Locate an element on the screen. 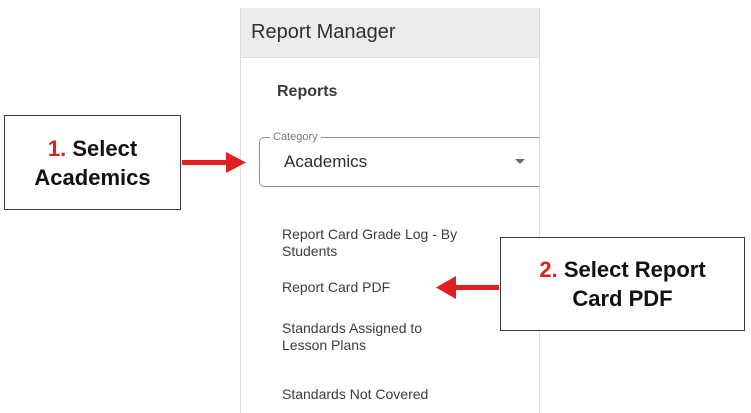 The width and height of the screenshot is (751, 413). category-select: Category Academics is located at coordinates (399, 159).